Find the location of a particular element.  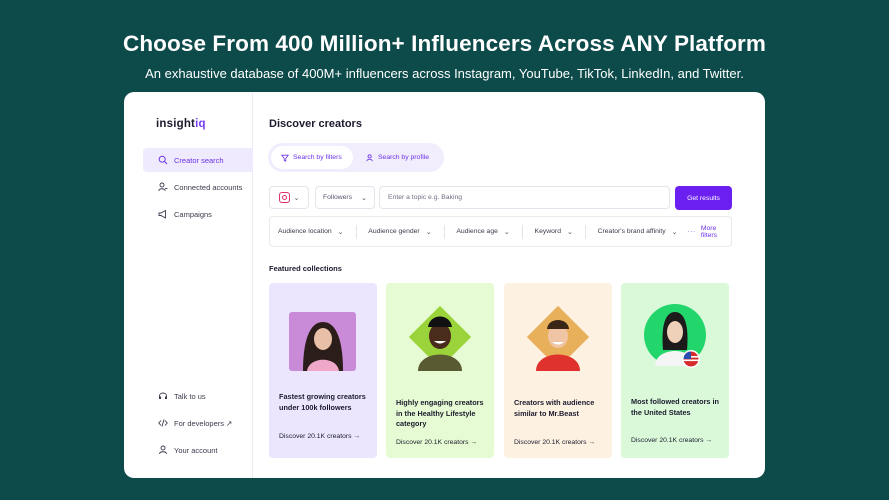

sidebar-item-label: Campaigns is located at coordinates (193, 214).